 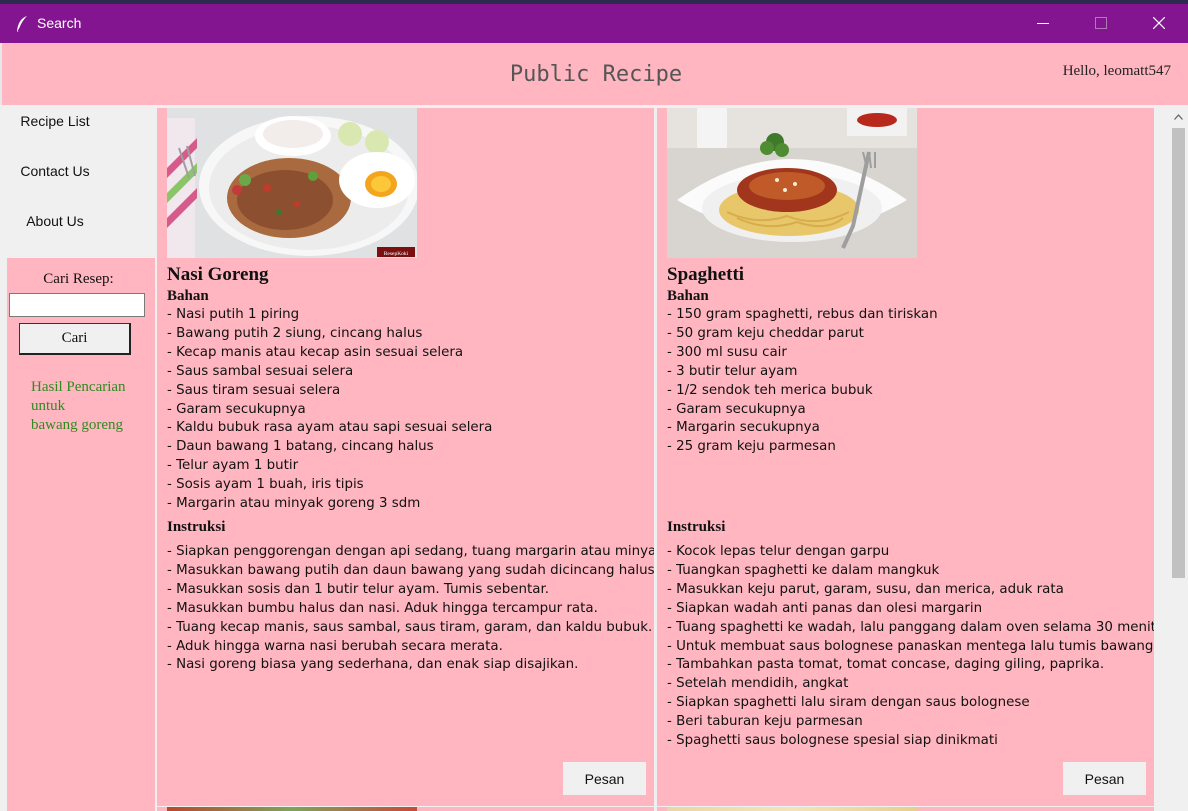 I want to click on recipe-image-spaghetti, so click(x=792, y=183).